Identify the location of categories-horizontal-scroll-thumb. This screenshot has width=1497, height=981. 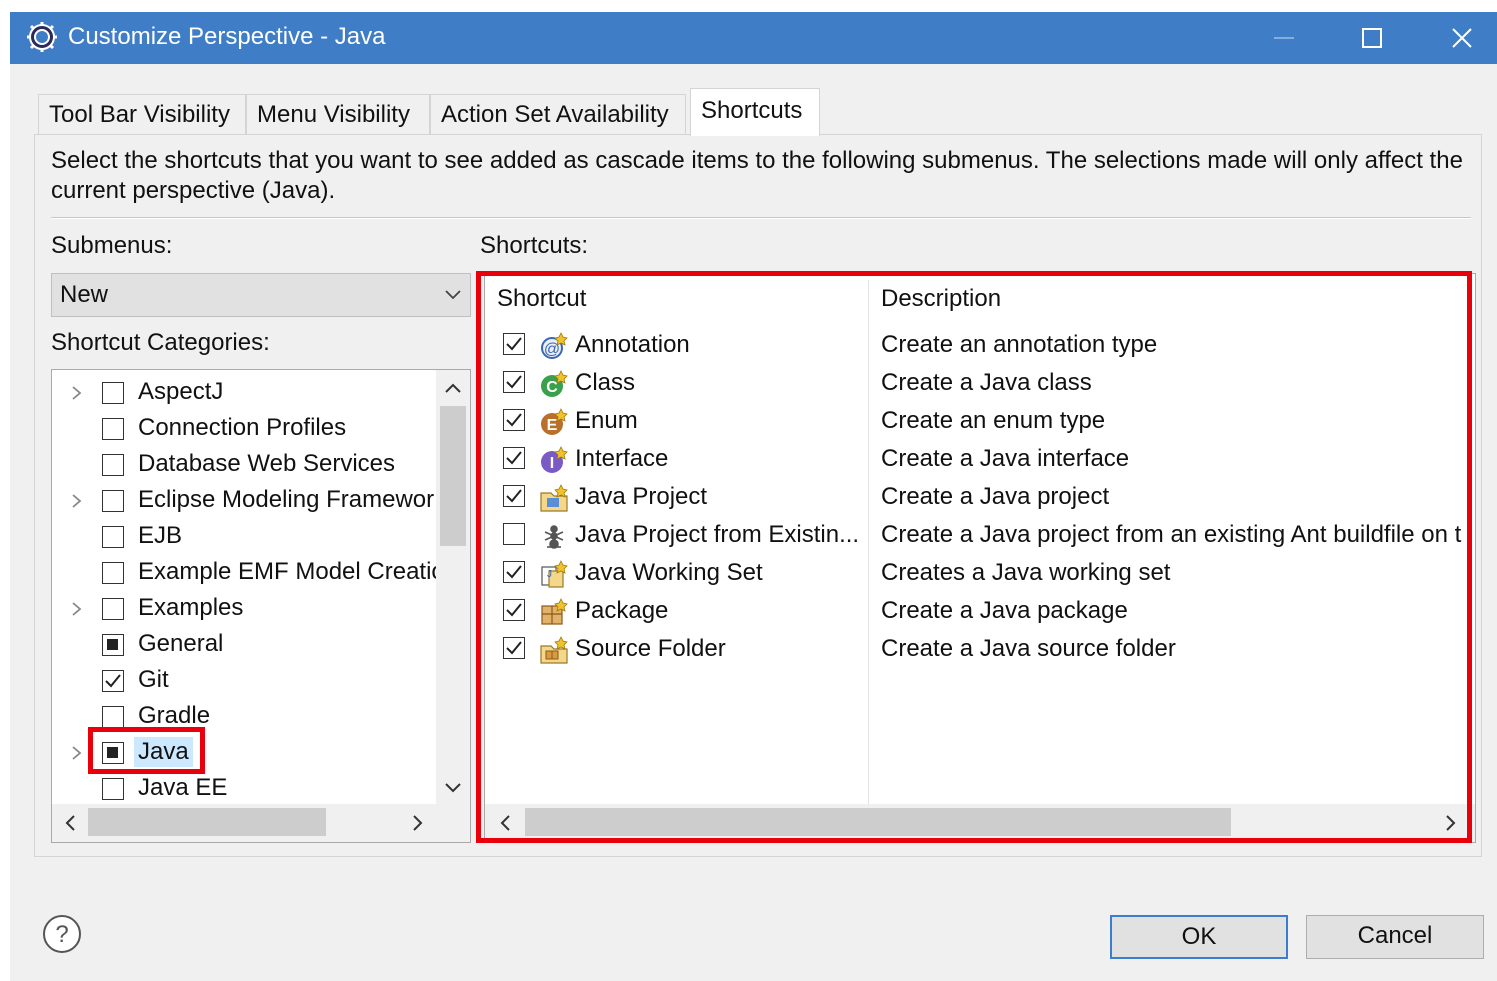
(207, 822).